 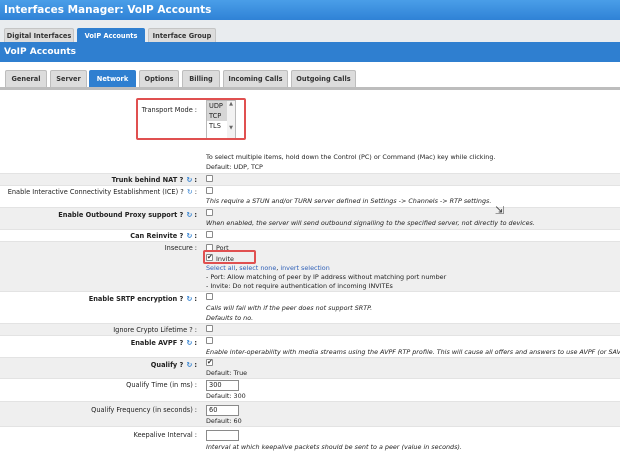 What do you see at coordinates (159, 385) in the screenshot?
I see `qualify-time-label: Qualify Time (in ms)` at bounding box center [159, 385].